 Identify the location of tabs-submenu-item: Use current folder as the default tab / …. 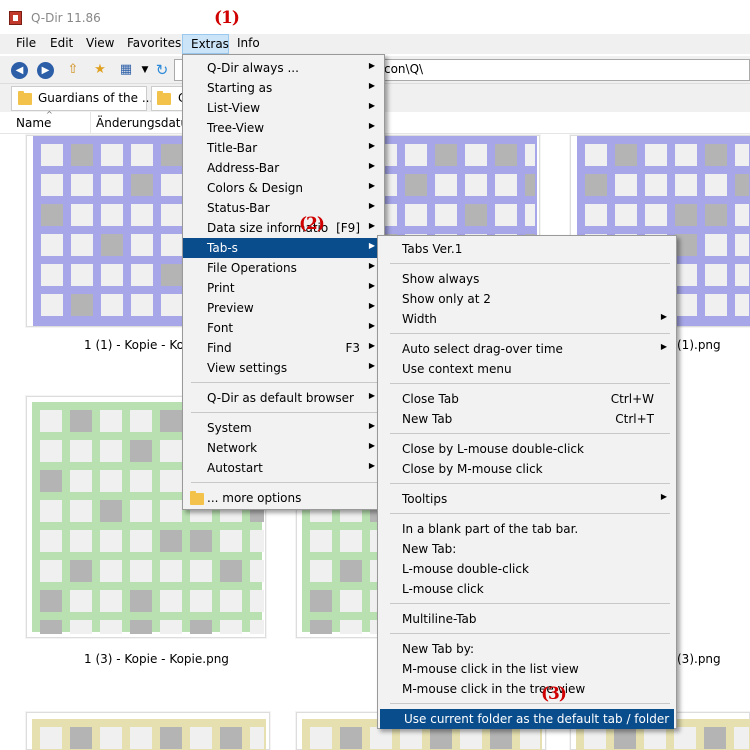
(527, 719).